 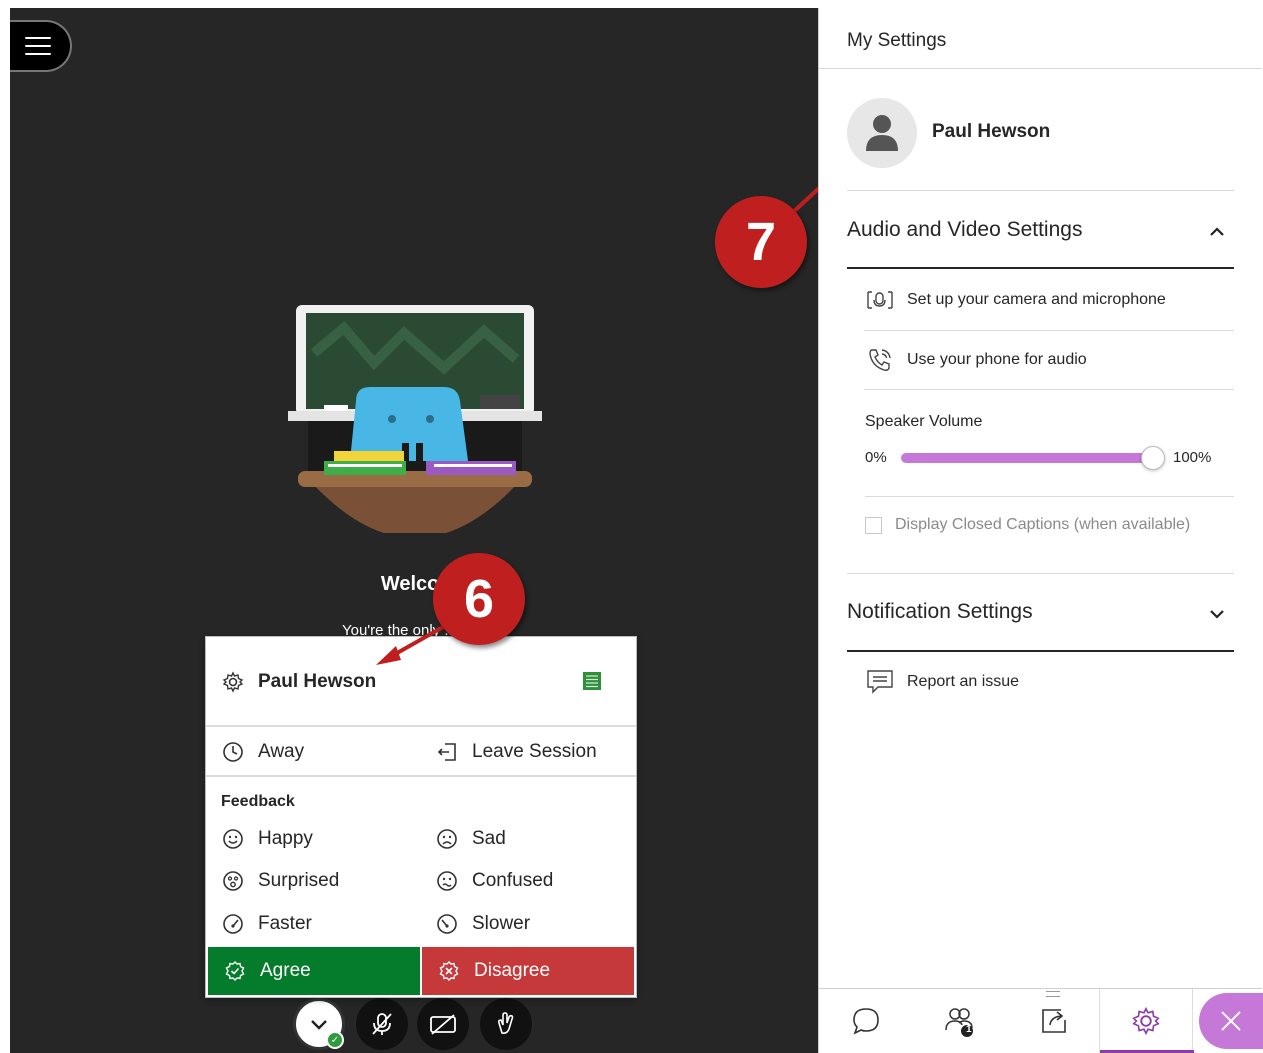 What do you see at coordinates (897, 40) in the screenshot?
I see `panel-title: My Settings` at bounding box center [897, 40].